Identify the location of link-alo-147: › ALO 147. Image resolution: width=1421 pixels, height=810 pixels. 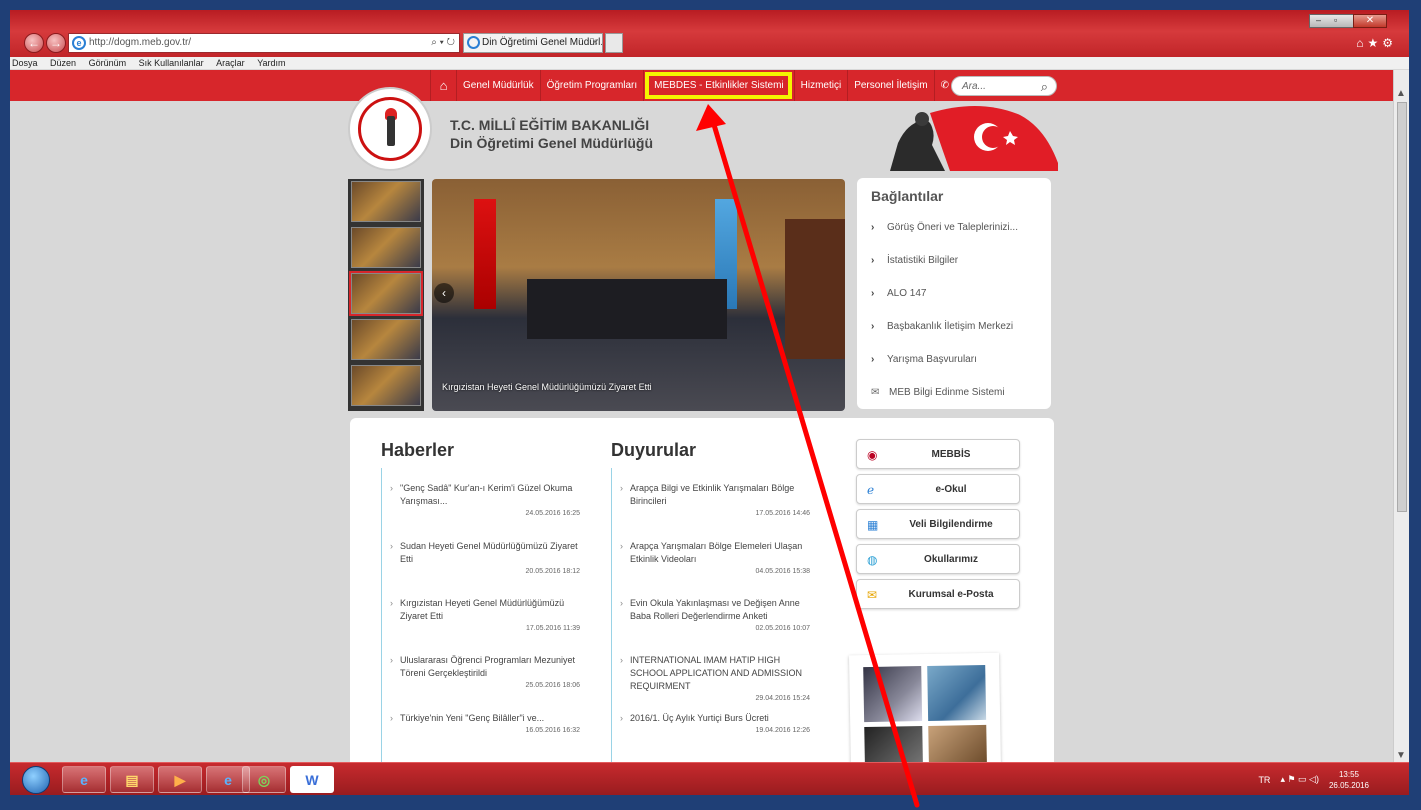
(898, 293).